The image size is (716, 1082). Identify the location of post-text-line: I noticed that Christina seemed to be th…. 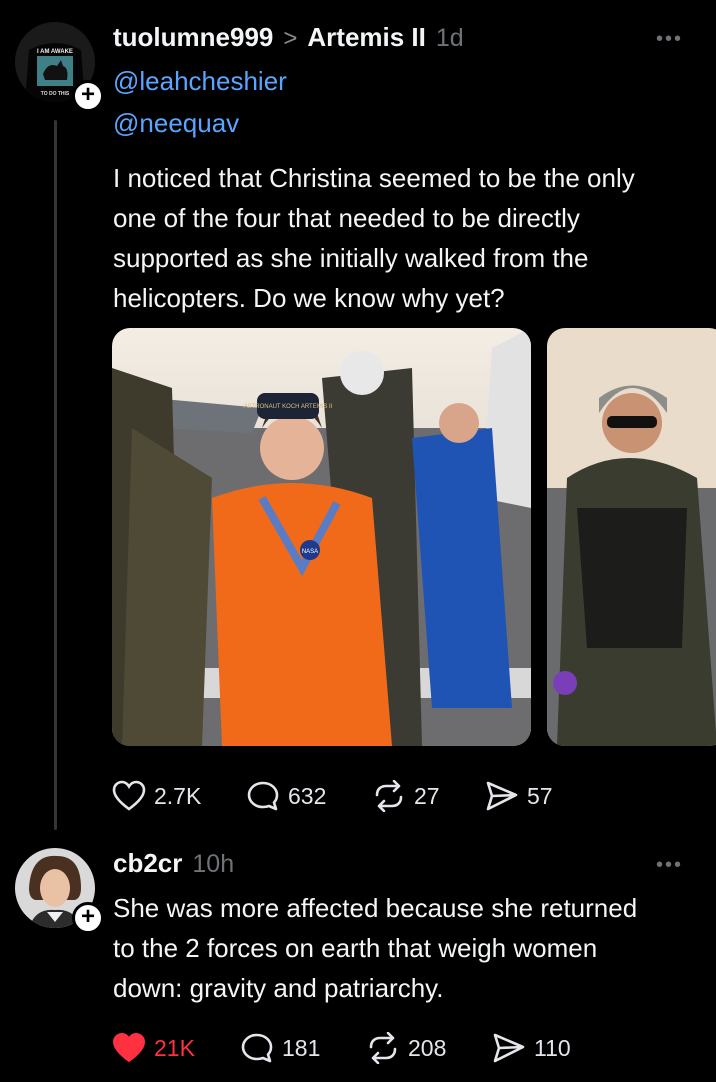
(374, 178).